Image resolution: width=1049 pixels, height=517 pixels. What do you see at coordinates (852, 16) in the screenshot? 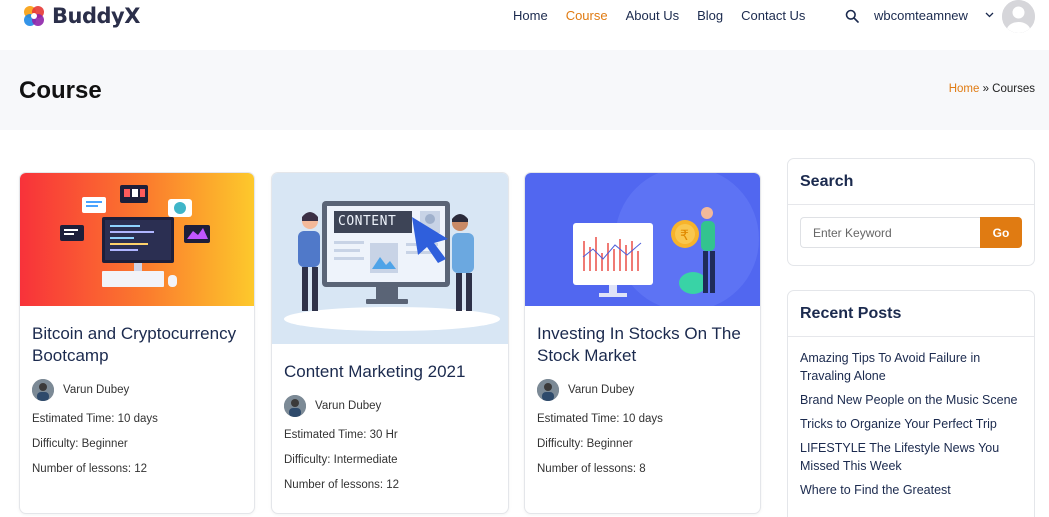
I see `search-icon` at bounding box center [852, 16].